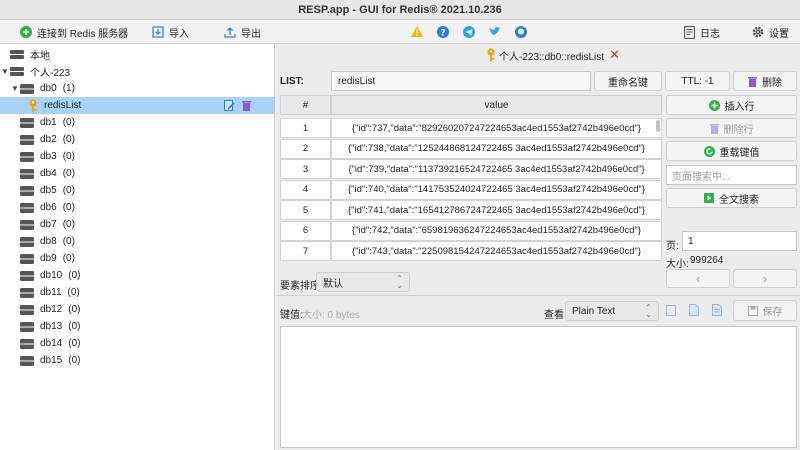 The height and width of the screenshot is (450, 800). I want to click on ttl-button: TTL: -1, so click(697, 81).